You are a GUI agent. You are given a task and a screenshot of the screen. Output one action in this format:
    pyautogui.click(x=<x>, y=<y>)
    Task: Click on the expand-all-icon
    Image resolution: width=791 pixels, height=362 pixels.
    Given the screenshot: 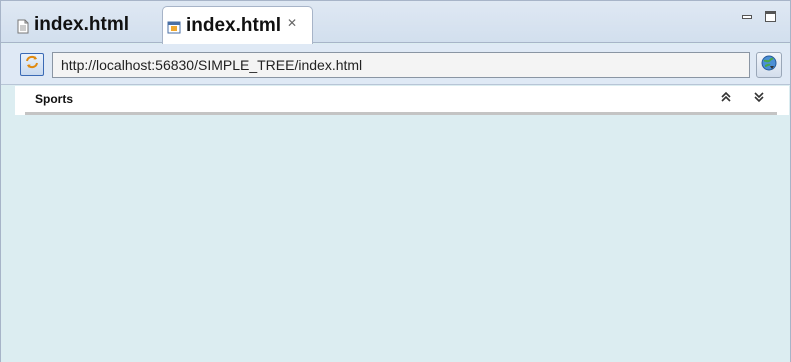 What is the action you would take?
    pyautogui.click(x=759, y=99)
    